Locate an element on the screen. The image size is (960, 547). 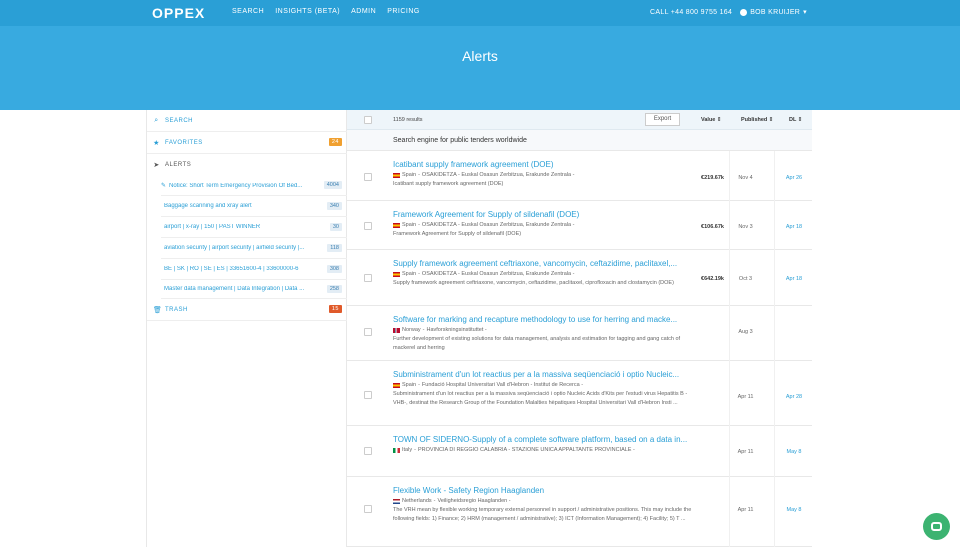
alert-item-label: airport | x-ray | 150 | PAST WINNER is located at coordinates (212, 227).